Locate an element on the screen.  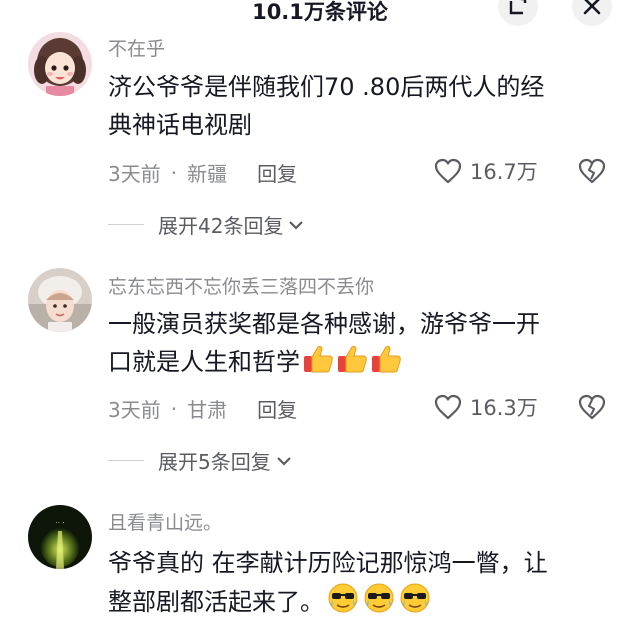
comment-text-line: 整部剧都活起来了。 is located at coordinates (358, 603).